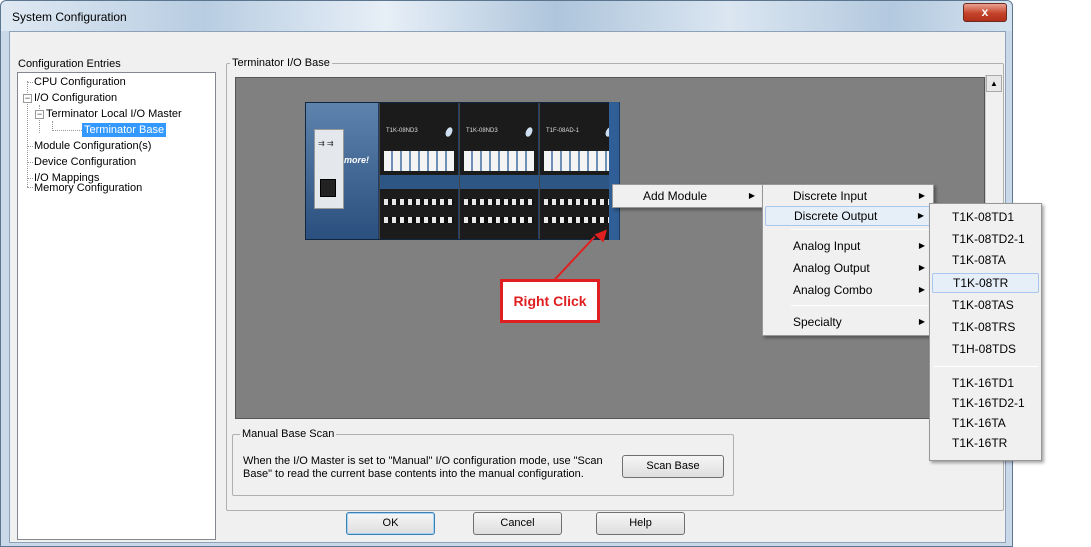 Image resolution: width=1091 pixels, height=547 pixels. I want to click on scroll-up-icon: ▲, so click(994, 83).